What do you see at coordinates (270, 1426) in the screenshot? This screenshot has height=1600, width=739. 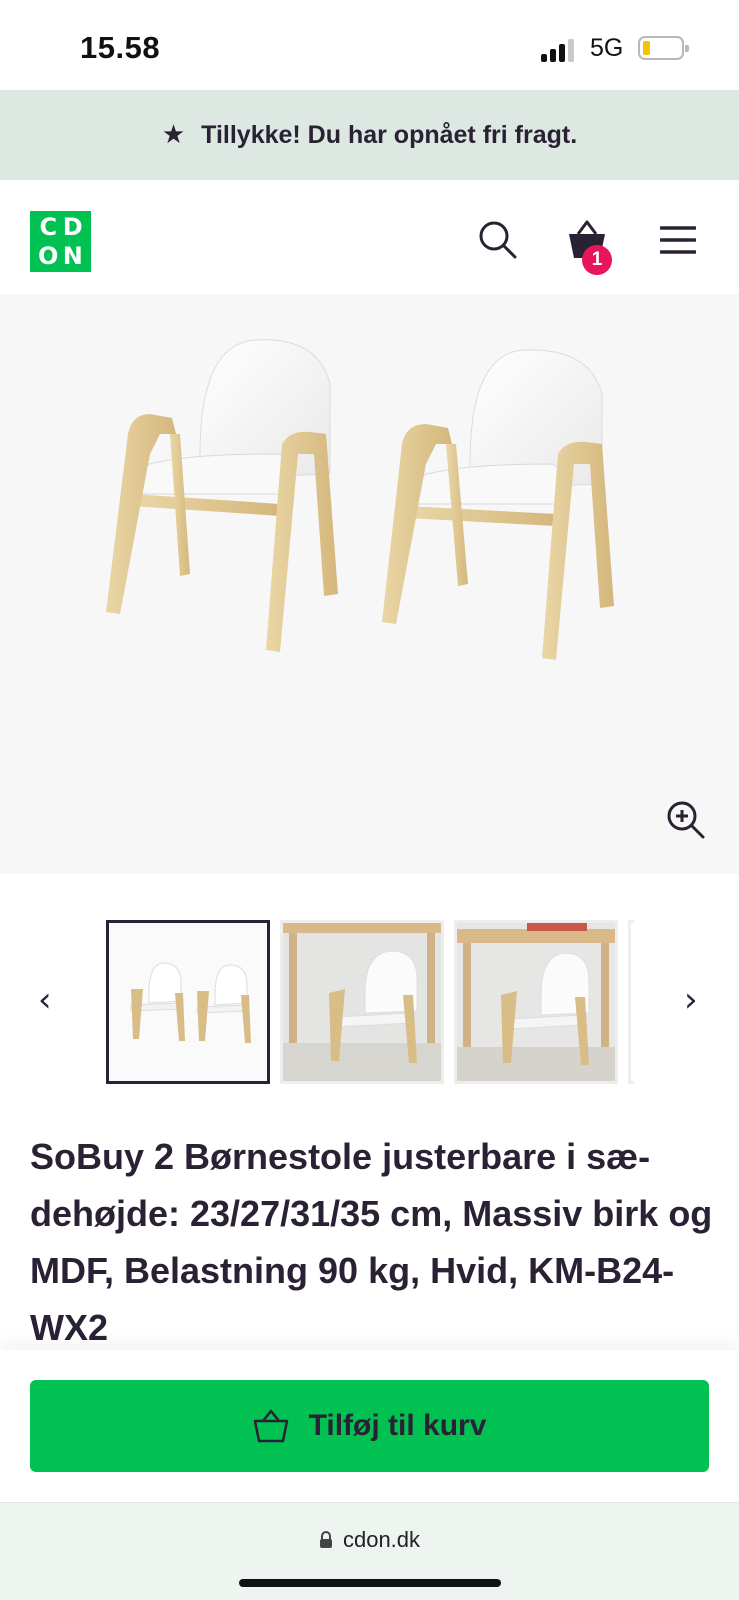 I see `basket-icon` at bounding box center [270, 1426].